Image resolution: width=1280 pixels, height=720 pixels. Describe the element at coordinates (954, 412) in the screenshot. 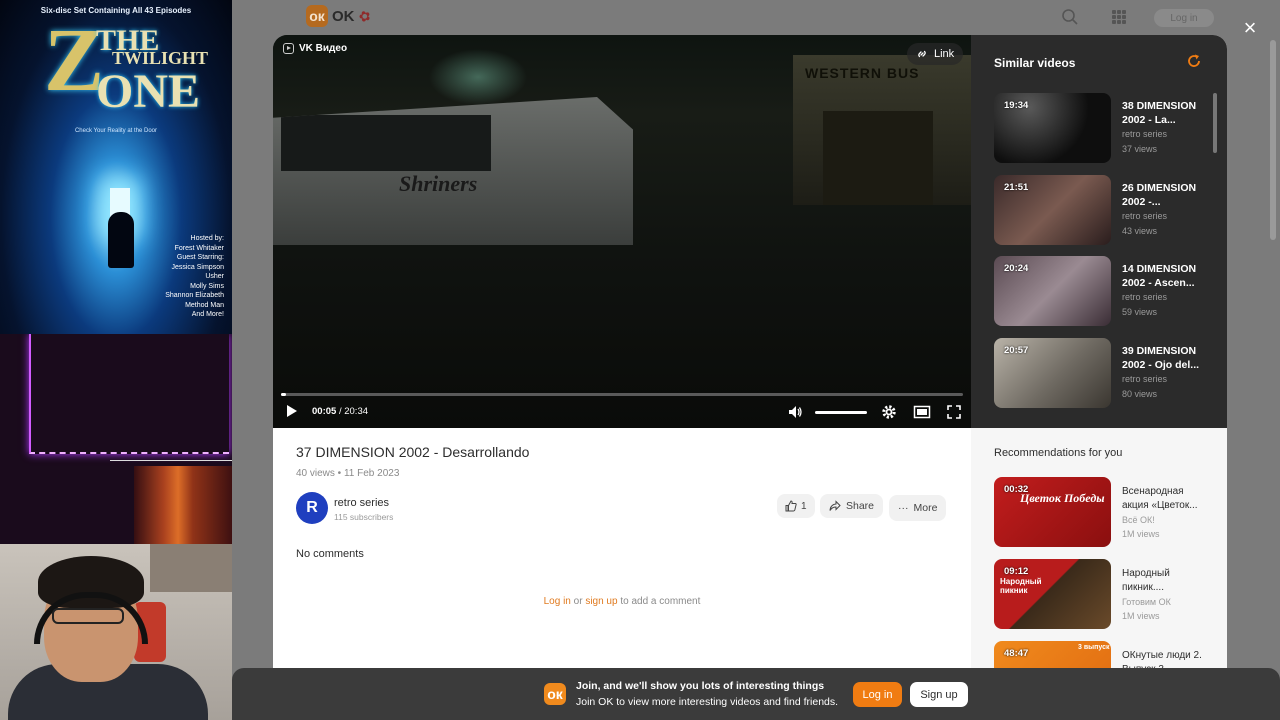

I see `fullscreen-icon` at that location.